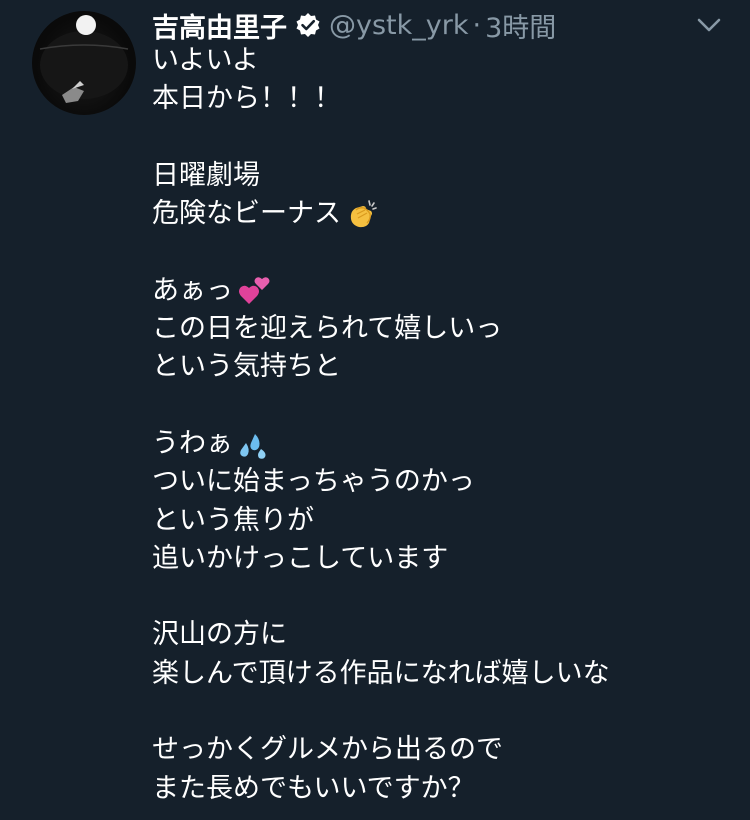  I want to click on tweet-line: という焦りが, so click(442, 521).